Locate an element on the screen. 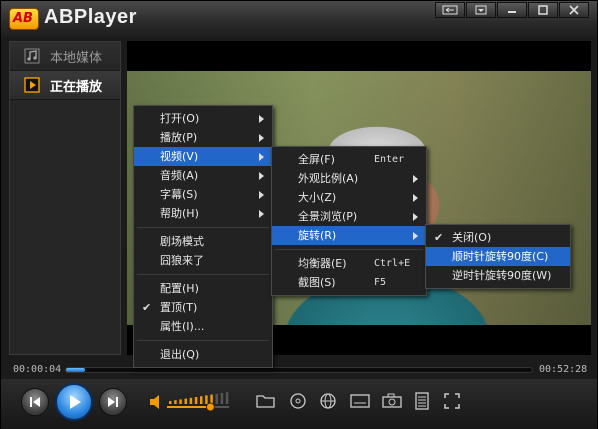  menu-button is located at coordinates (481, 10).